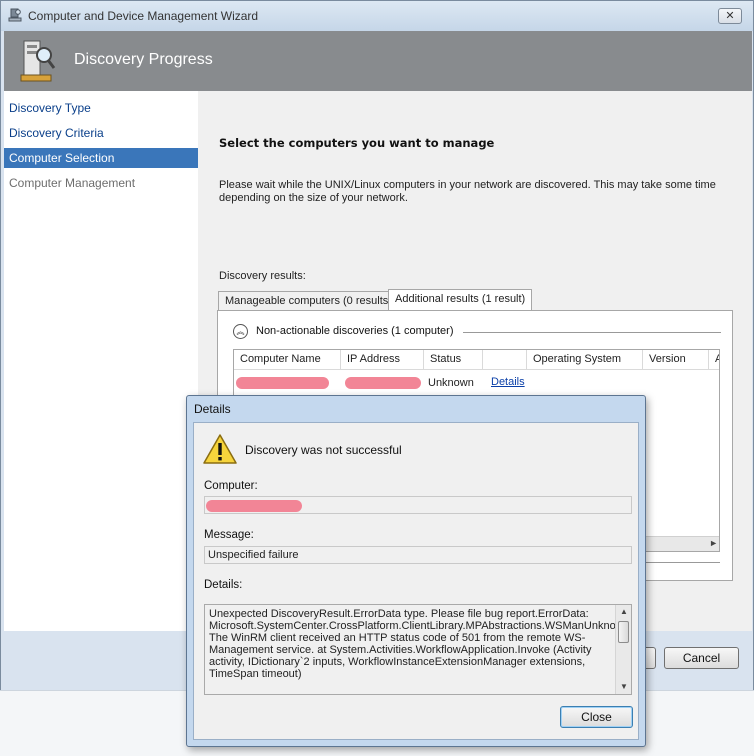  Describe the element at coordinates (624, 687) in the screenshot. I see `scroll-down-icon: ▼` at that location.